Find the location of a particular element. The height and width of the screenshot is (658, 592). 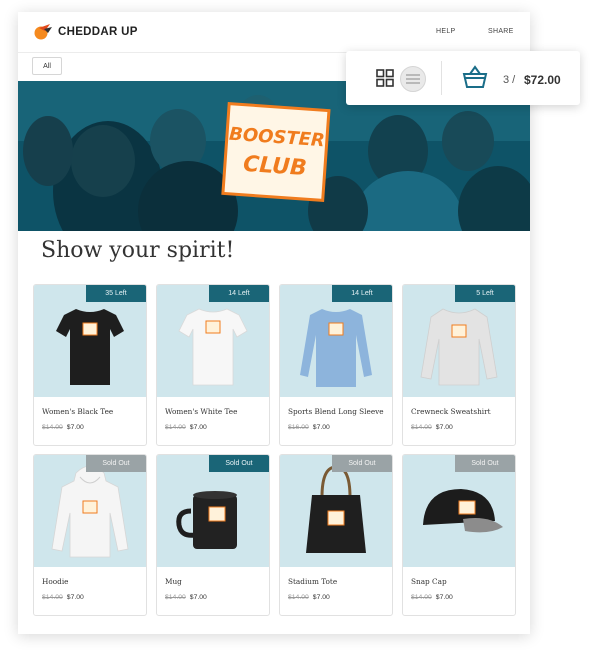

product-name: Stadium Tote is located at coordinates (313, 581).